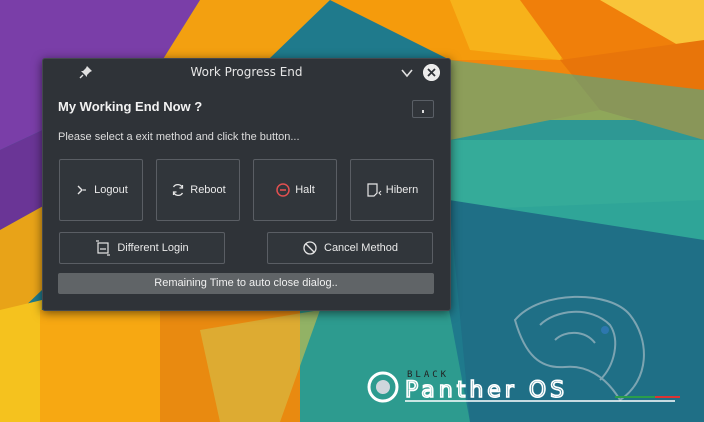  What do you see at coordinates (153, 248) in the screenshot?
I see `different-login-label: Different Login` at bounding box center [153, 248].